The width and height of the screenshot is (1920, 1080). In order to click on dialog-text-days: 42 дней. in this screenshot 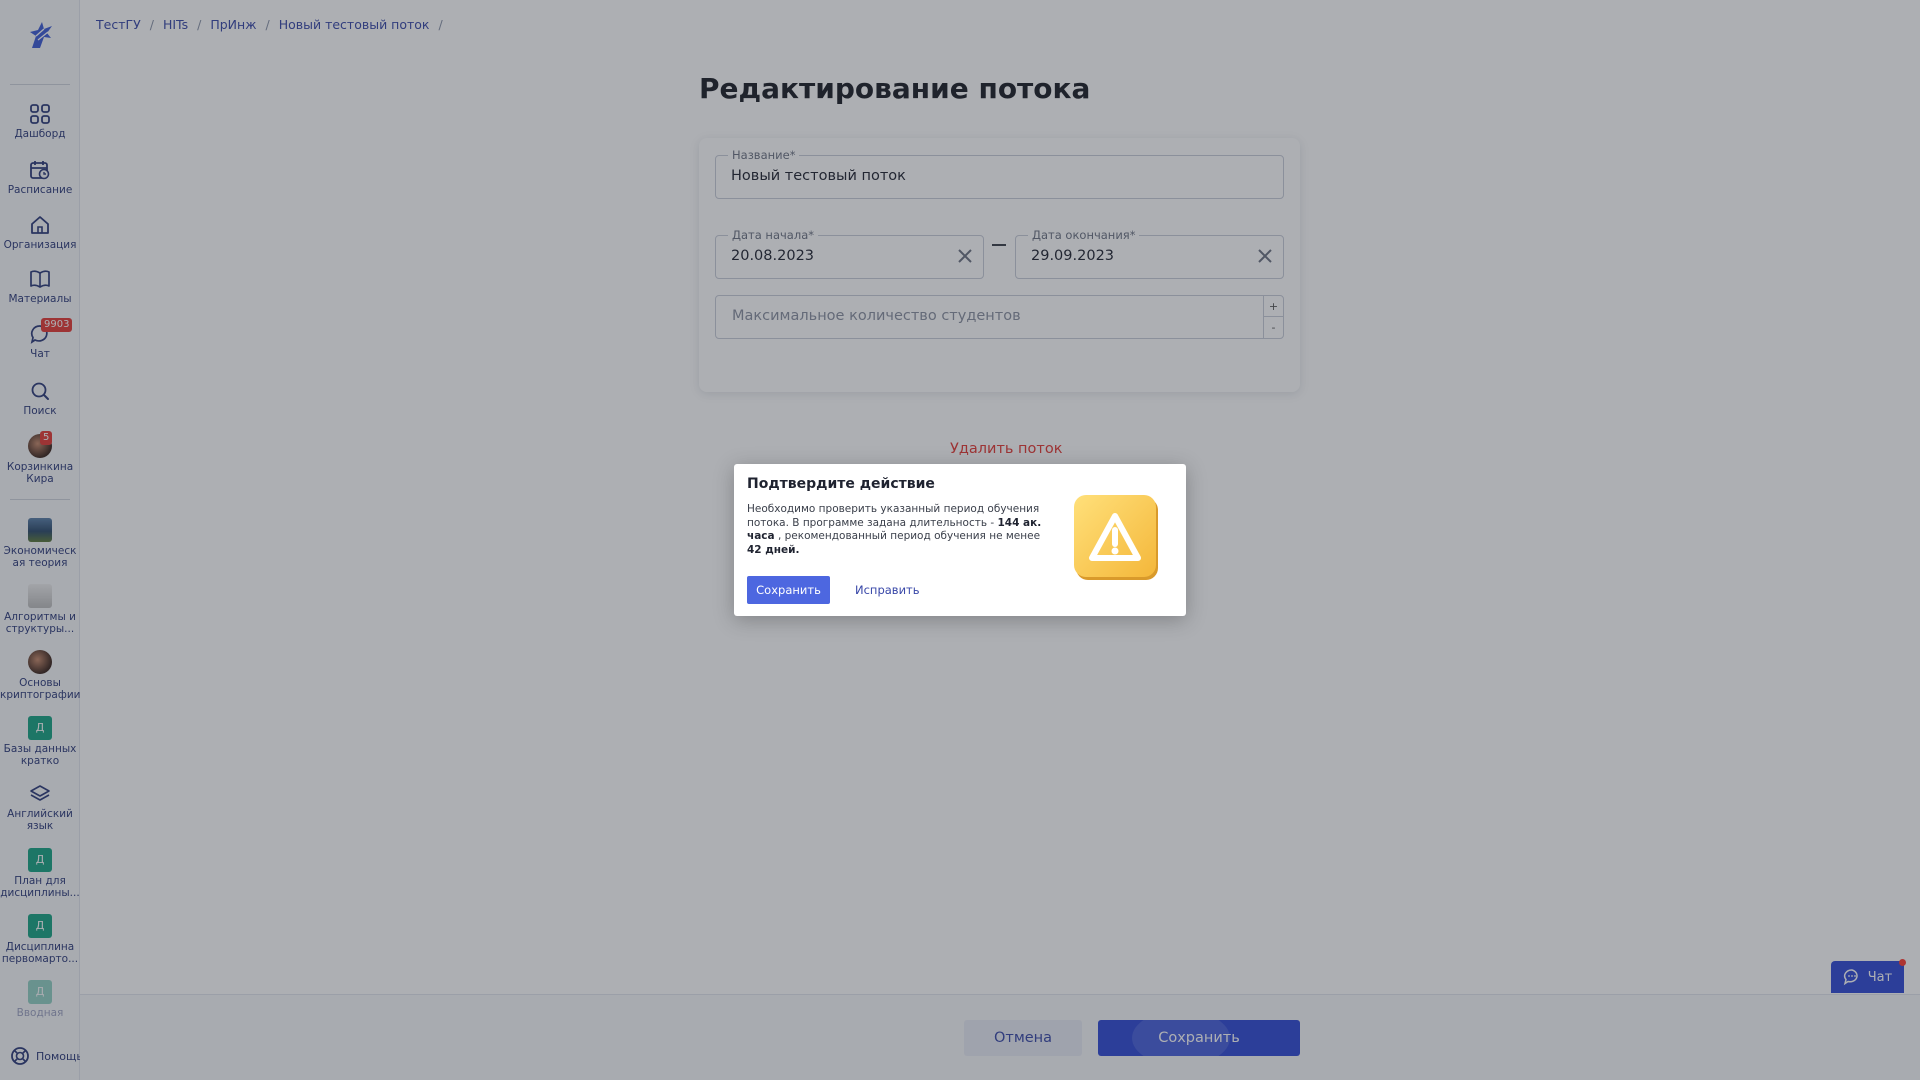, I will do `click(773, 549)`.